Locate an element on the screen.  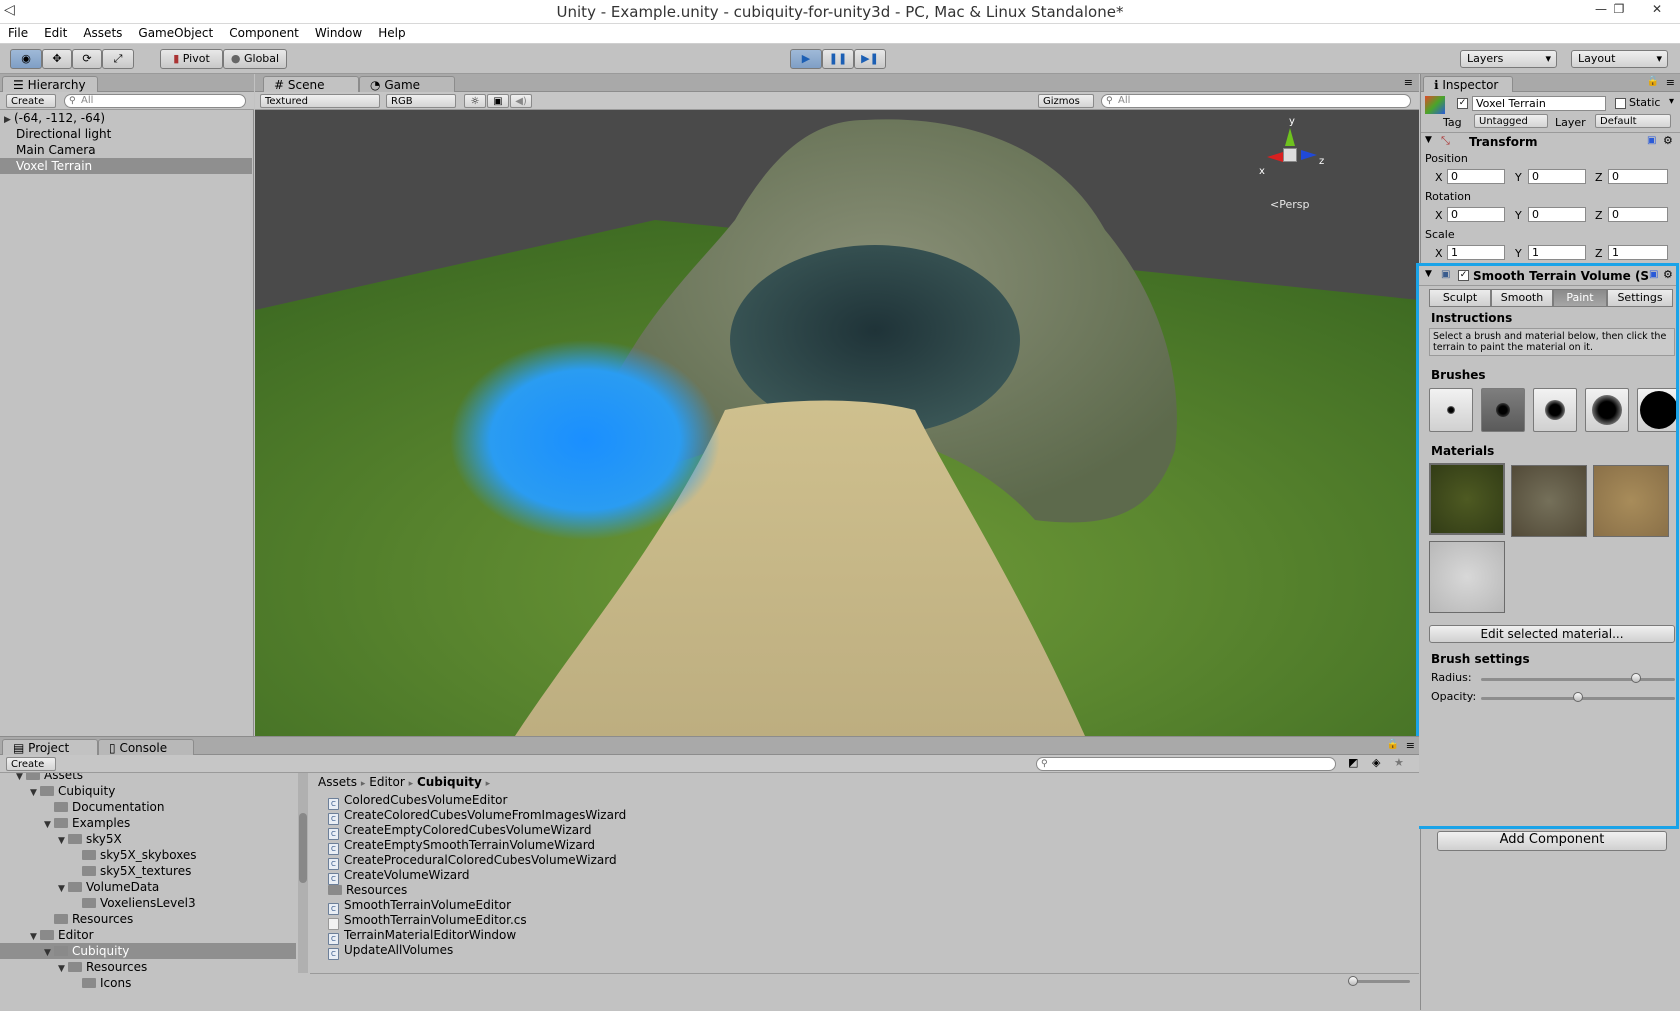
menu-edit: Edit is located at coordinates (55, 32).